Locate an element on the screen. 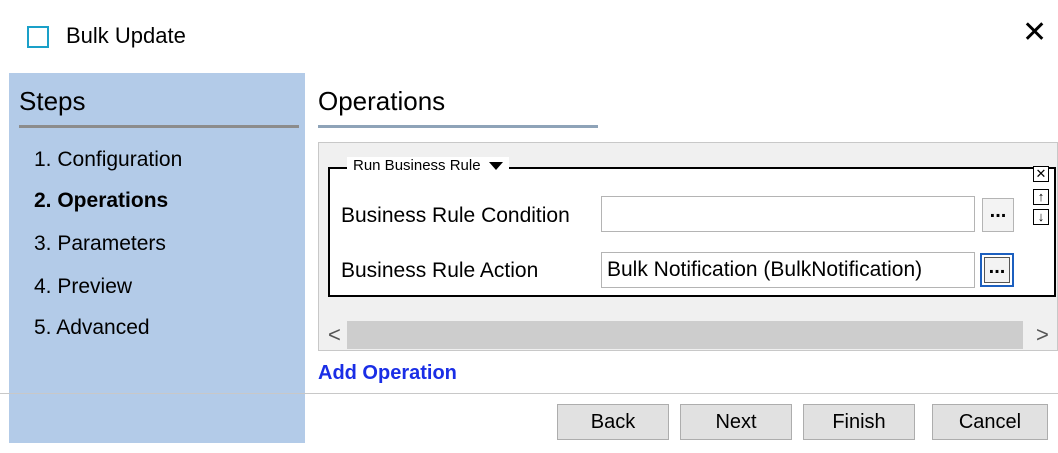  operation-type-label: Run Business Rule is located at coordinates (417, 165).